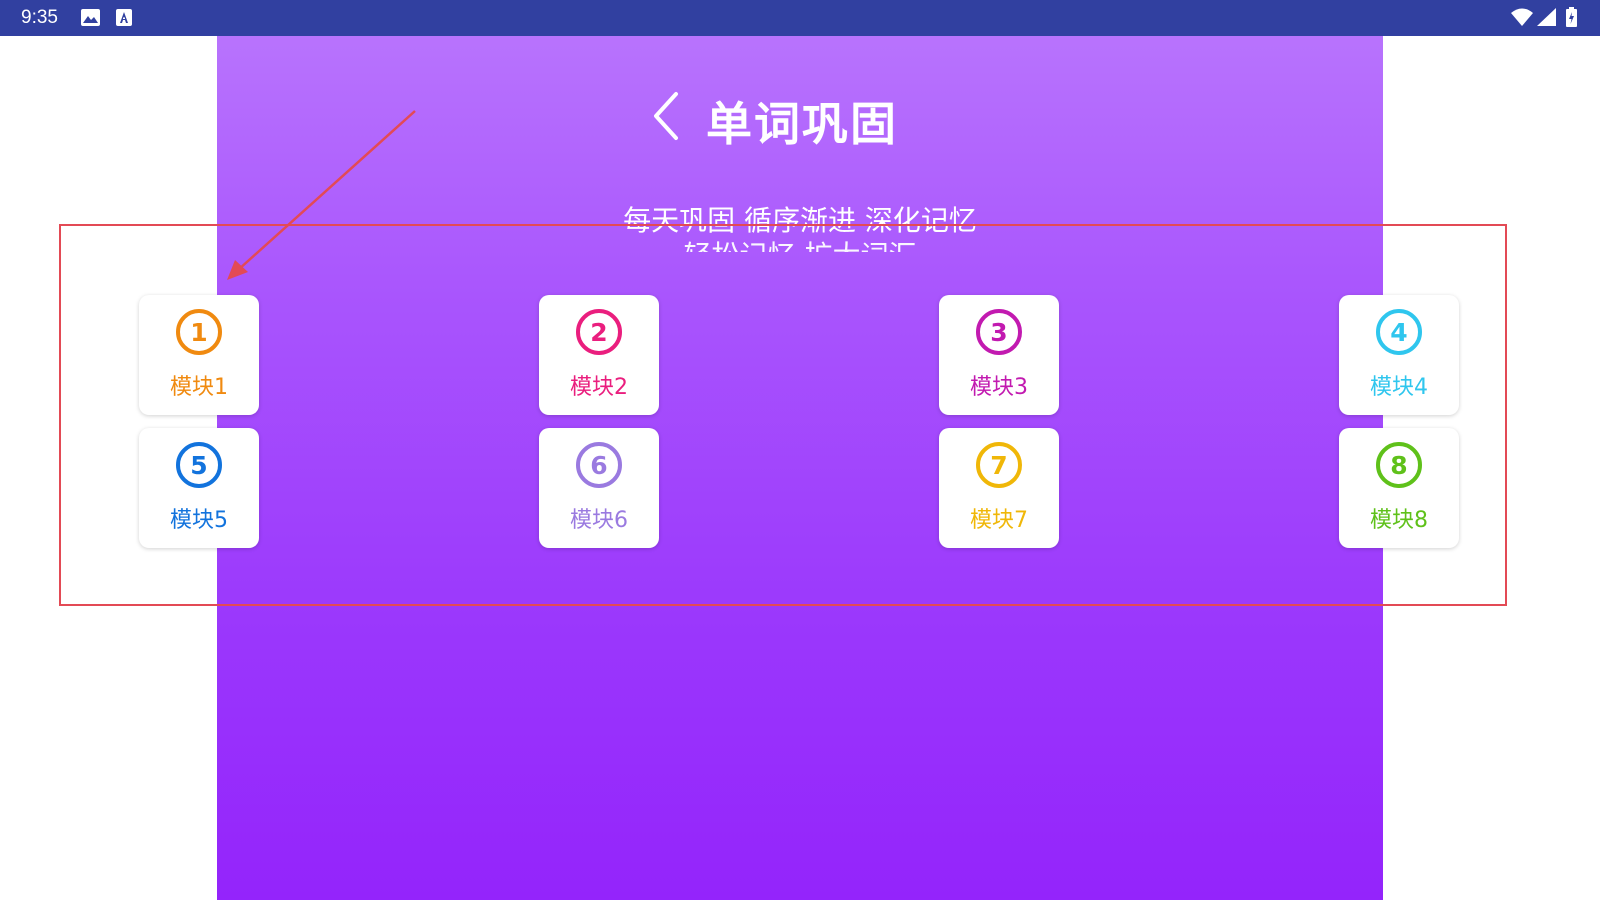 The image size is (1600, 900). What do you see at coordinates (90, 17) in the screenshot?
I see `image-icon` at bounding box center [90, 17].